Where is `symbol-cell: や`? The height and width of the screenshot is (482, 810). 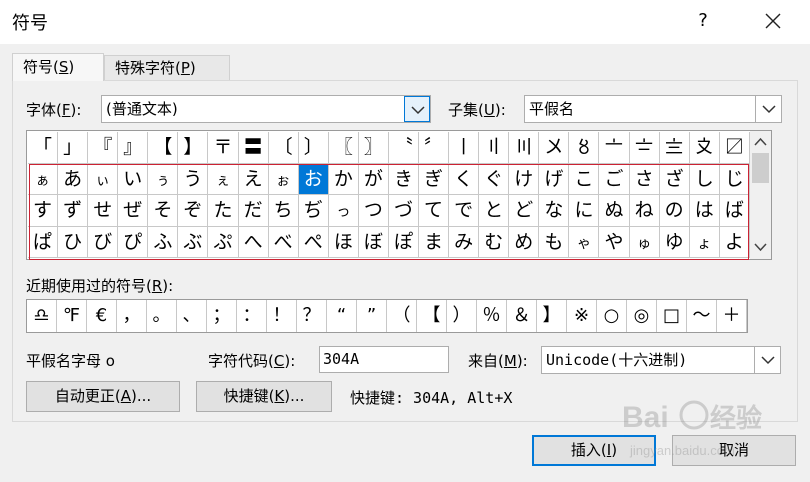 symbol-cell: や is located at coordinates (614, 242).